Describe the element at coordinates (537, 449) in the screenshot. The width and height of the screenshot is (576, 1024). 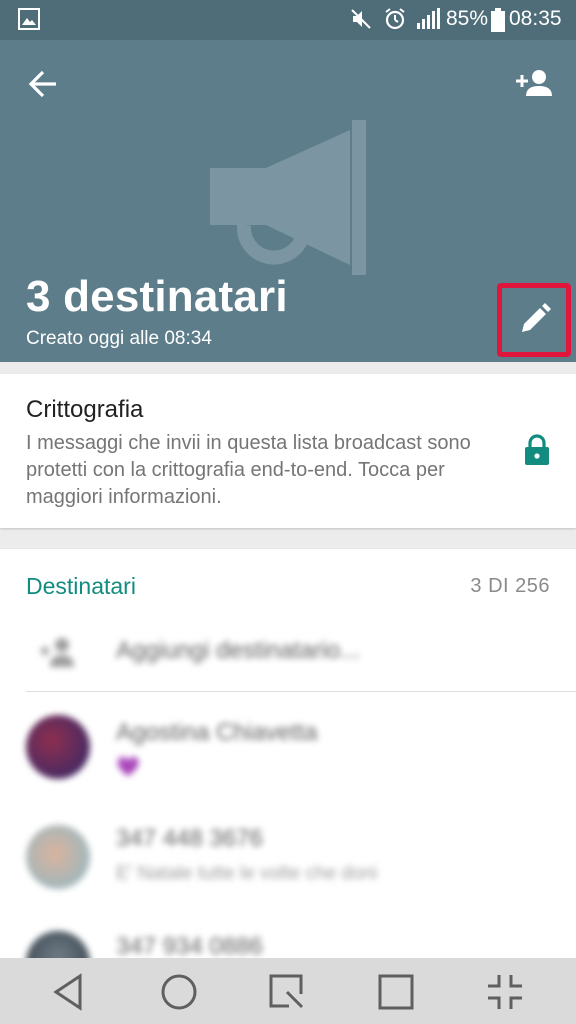
I see `lock-icon` at that location.